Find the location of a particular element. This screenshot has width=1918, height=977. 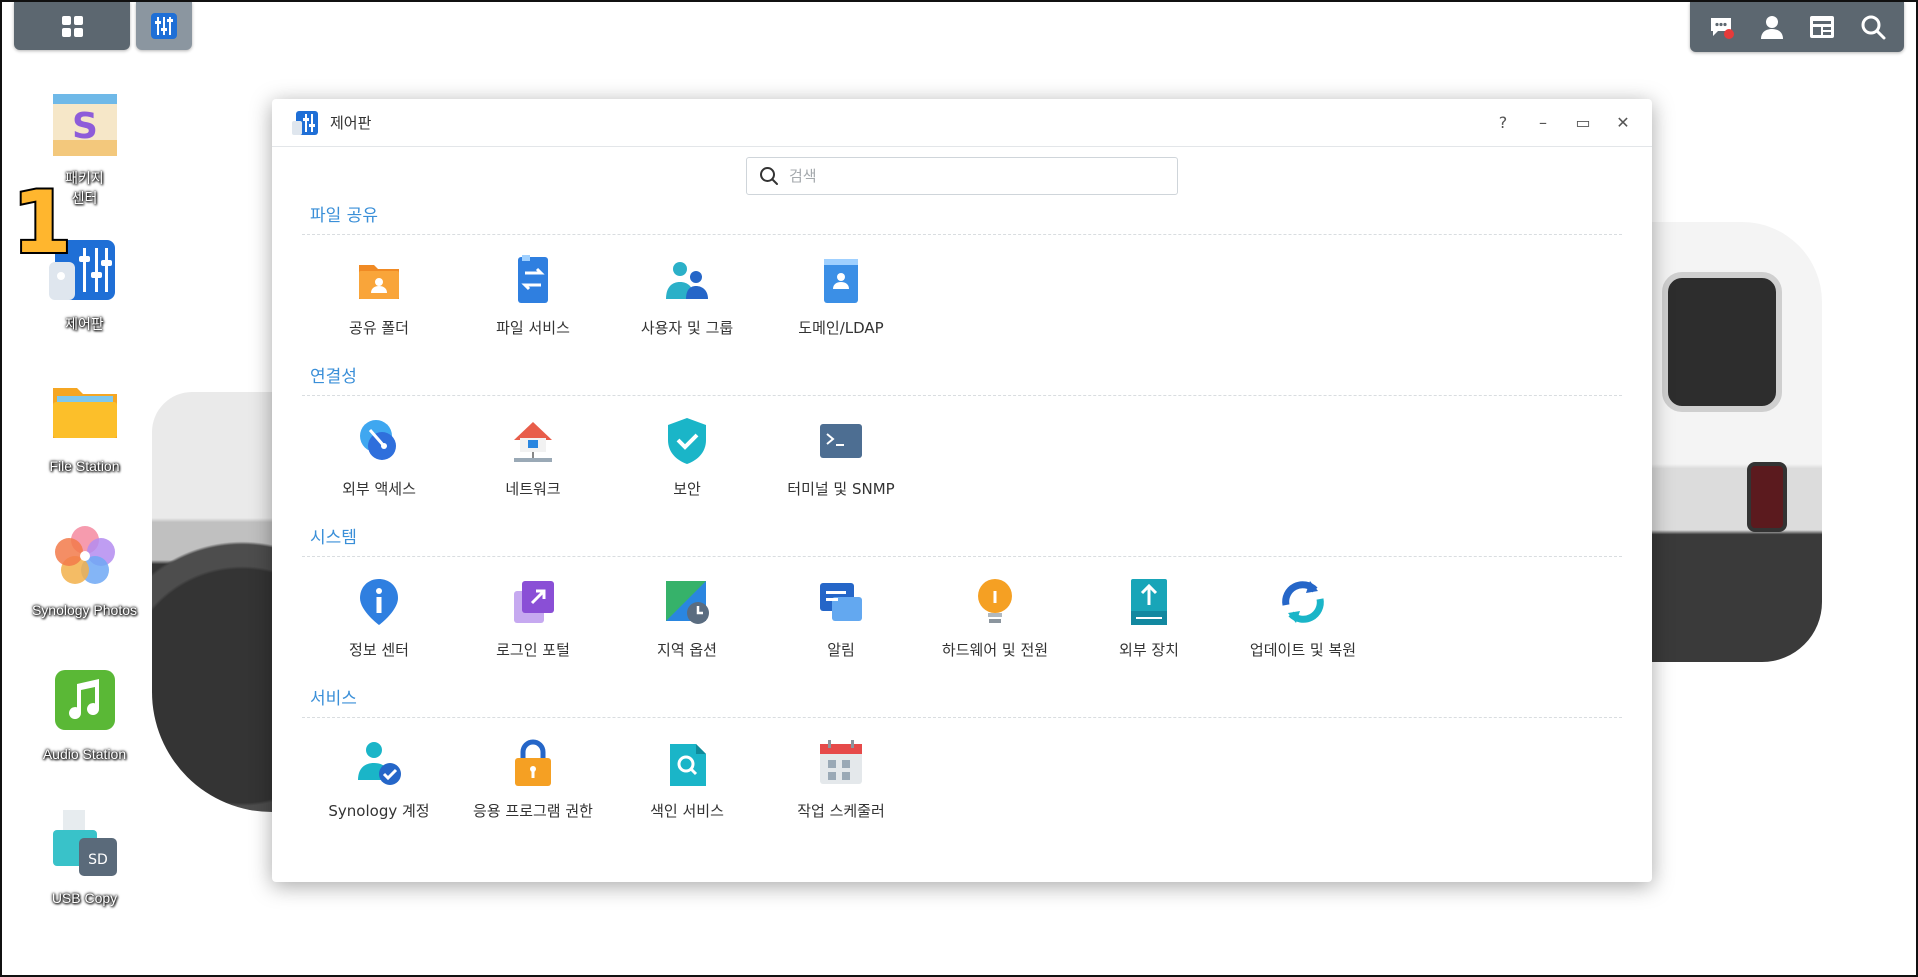

item-label: 색인 서비스 is located at coordinates (687, 811).